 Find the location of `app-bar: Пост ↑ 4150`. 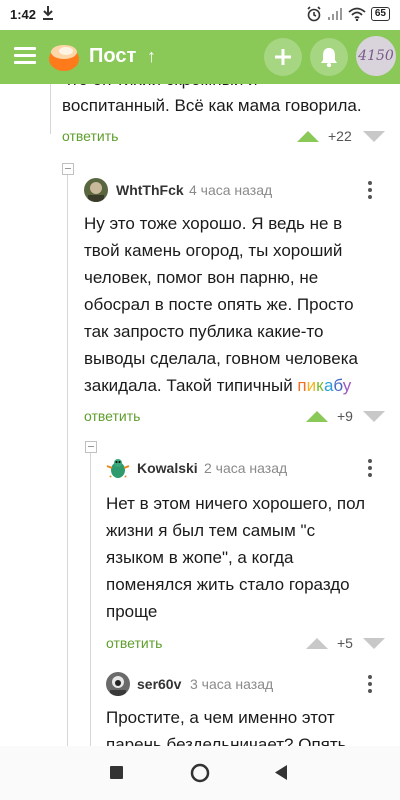

app-bar: Пост ↑ 4150 is located at coordinates (200, 57).